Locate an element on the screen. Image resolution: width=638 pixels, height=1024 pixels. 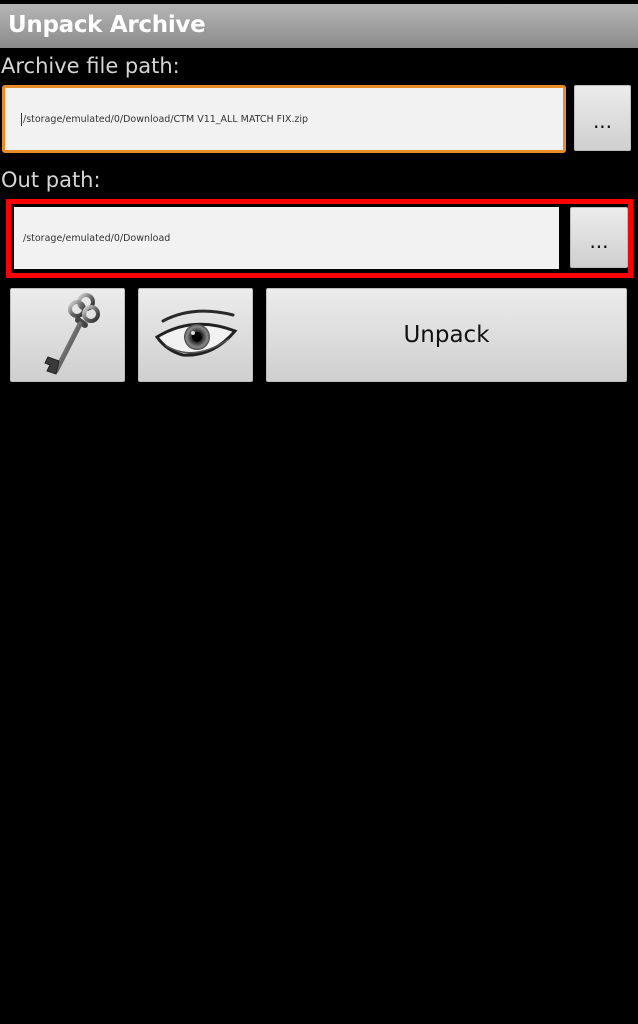
title-bar: Unpack Archive is located at coordinates (319, 26).